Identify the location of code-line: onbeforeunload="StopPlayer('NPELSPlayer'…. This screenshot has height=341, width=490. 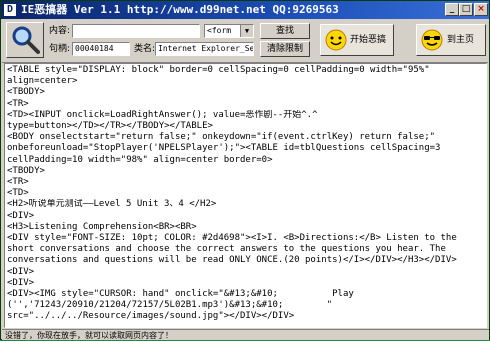
(224, 148).